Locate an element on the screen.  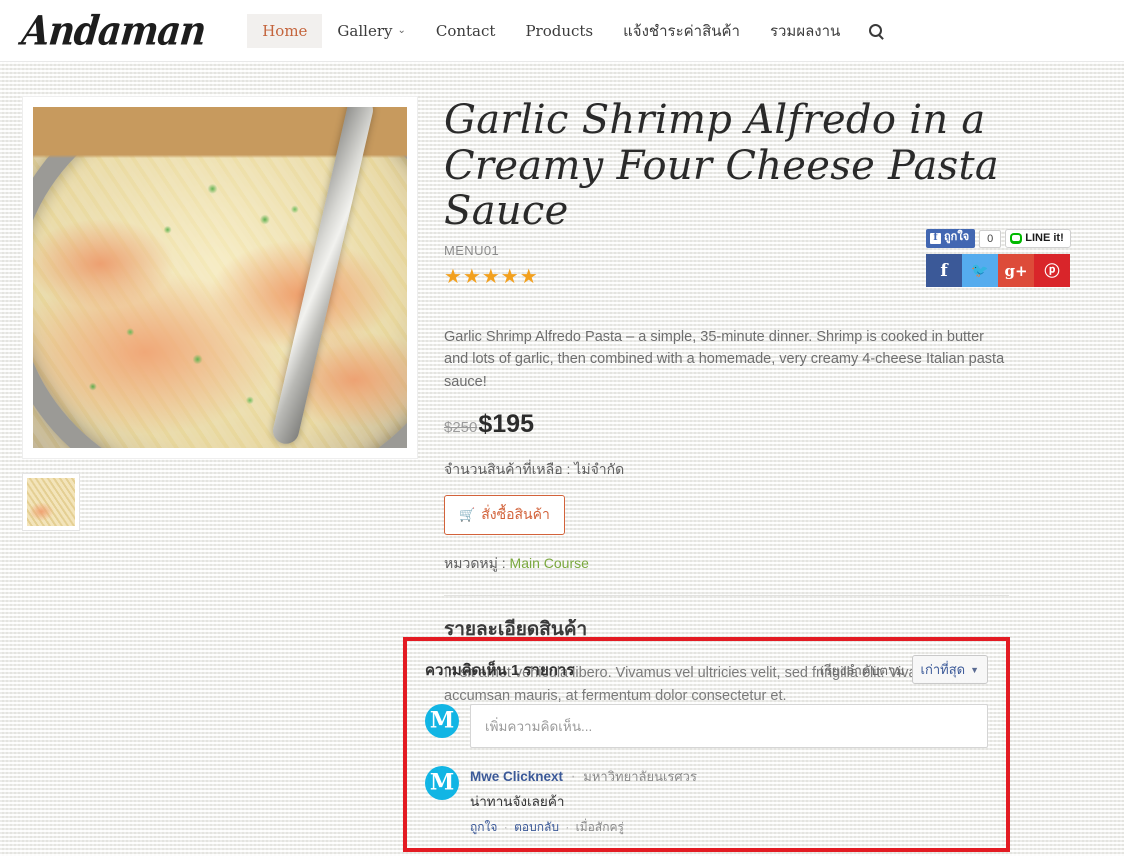
comment-affiliation: มหาวิทยาลัยนเรศวร is located at coordinates (640, 776).